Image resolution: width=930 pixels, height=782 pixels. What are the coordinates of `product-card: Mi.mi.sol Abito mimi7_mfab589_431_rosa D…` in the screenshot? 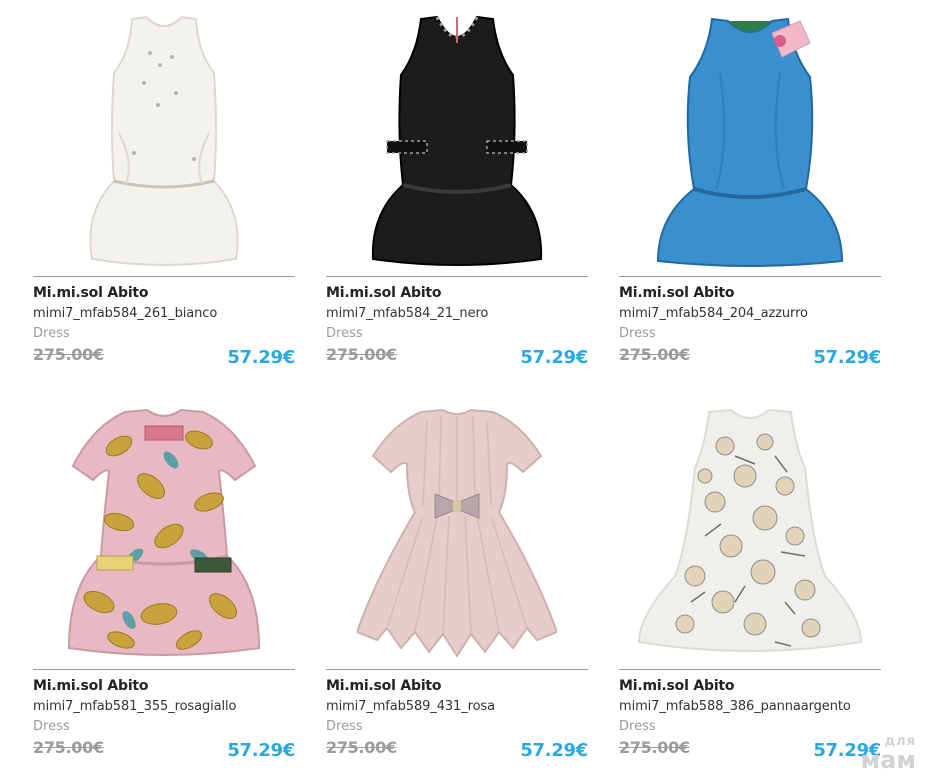 It's located at (457, 581).